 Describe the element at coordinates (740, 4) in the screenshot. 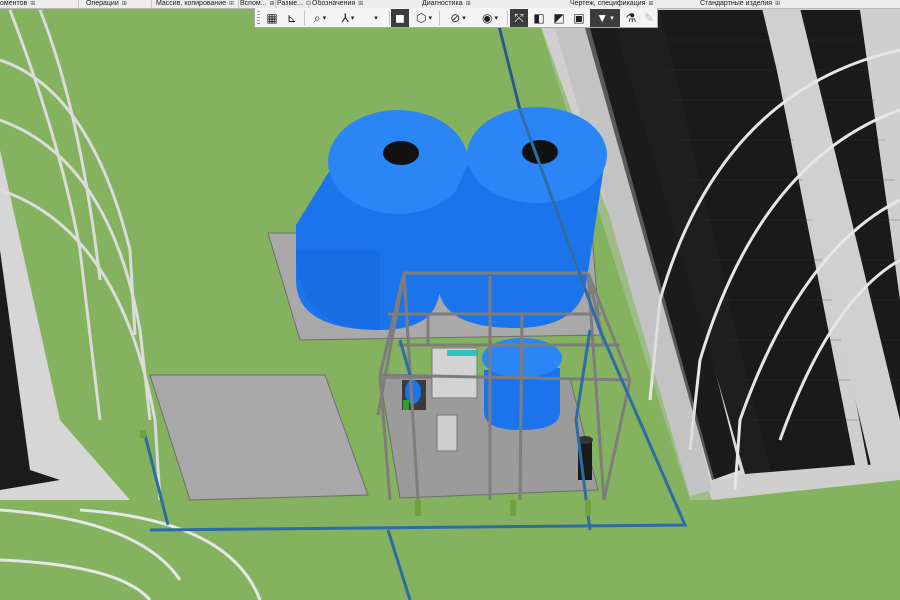

I see `panel-label-standard-parts: Стандартные изделия ⊞` at that location.